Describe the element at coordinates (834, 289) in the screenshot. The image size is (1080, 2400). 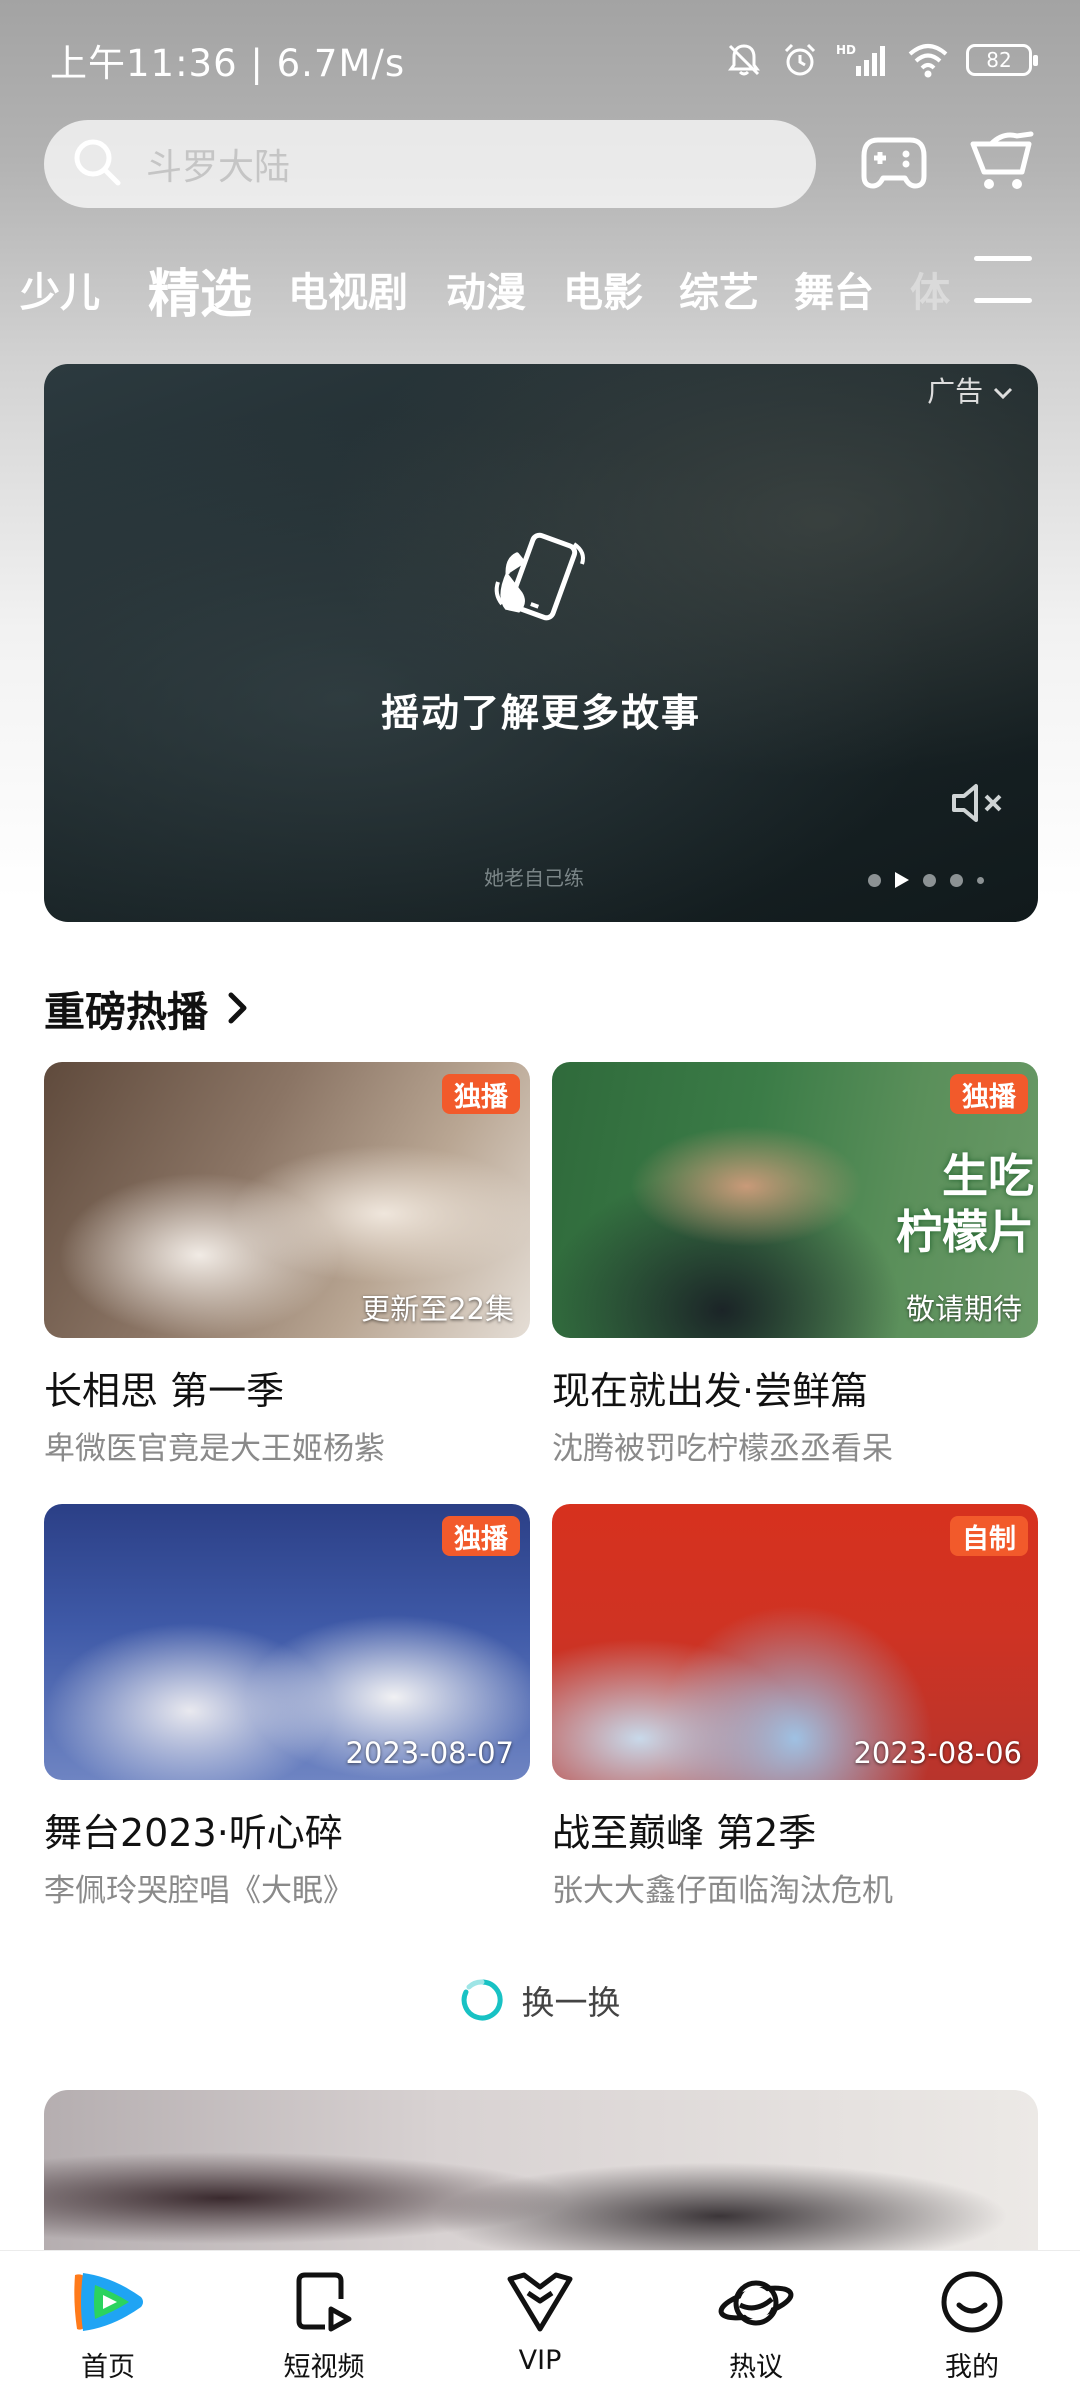
I see `tab-stage: 舞台` at that location.